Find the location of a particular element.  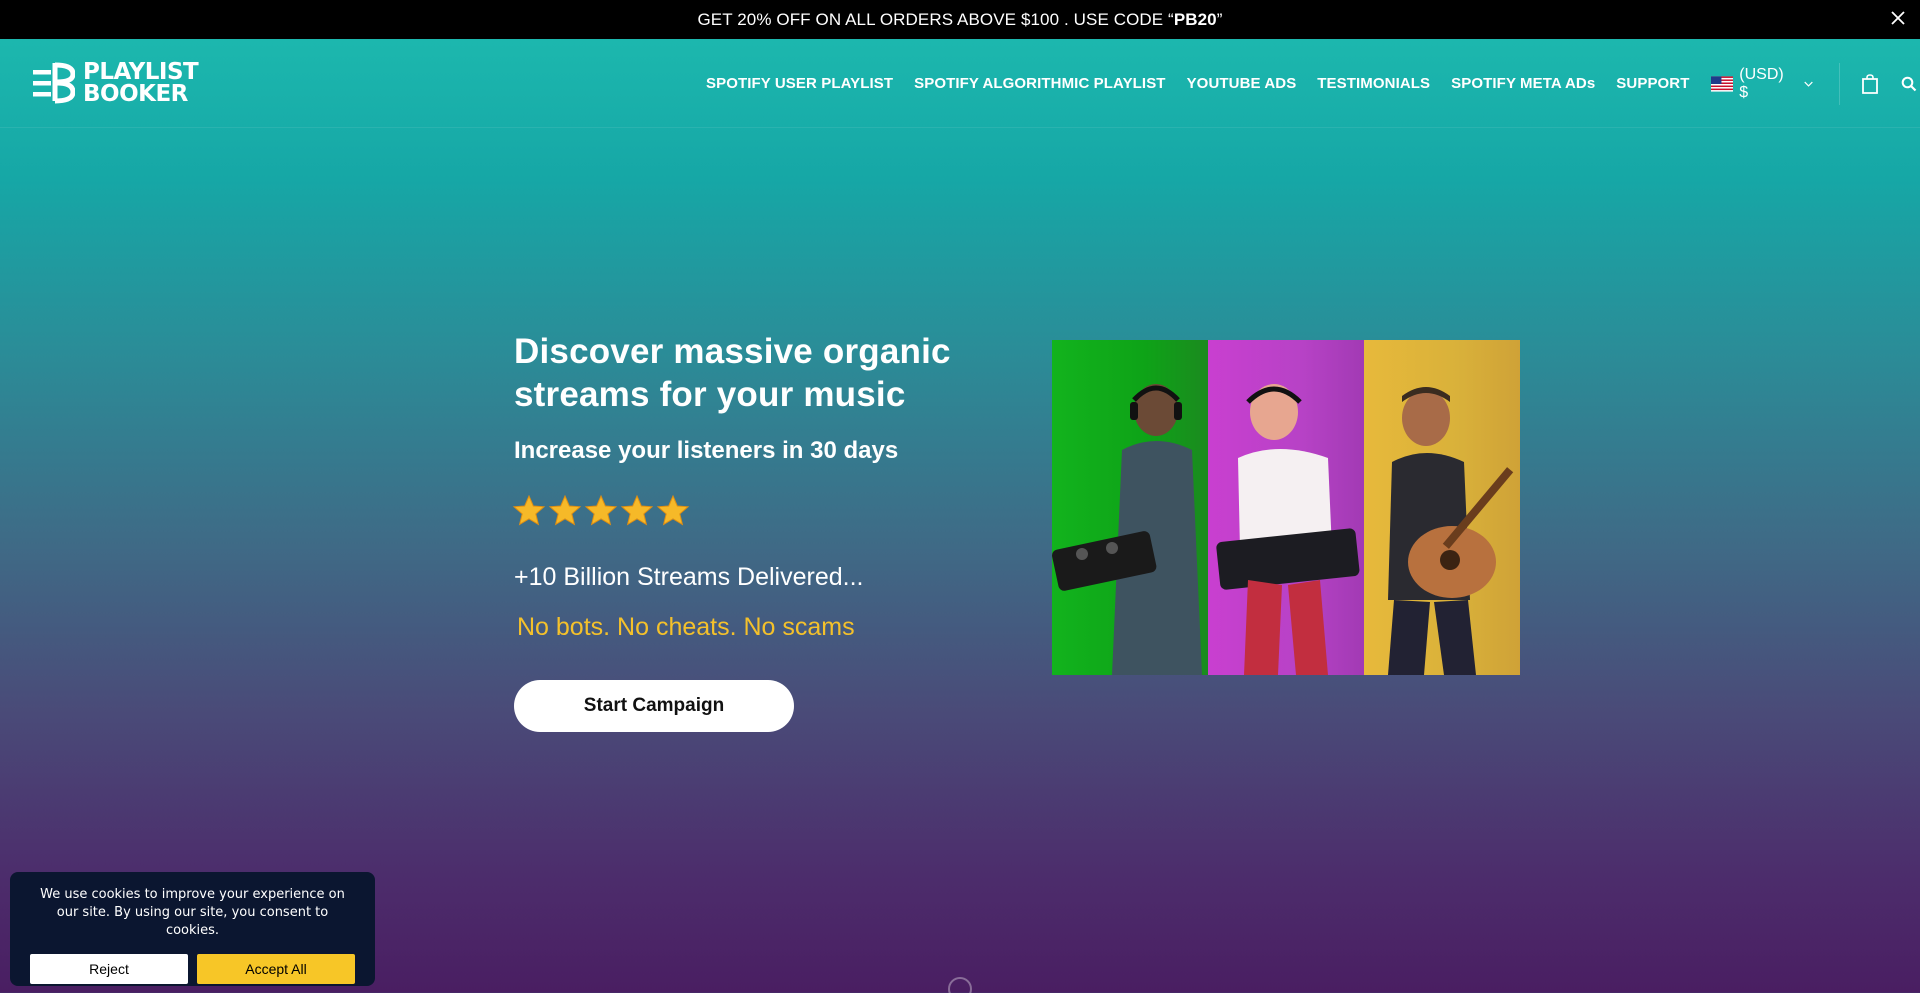

hero-image-collage is located at coordinates (1286, 507).